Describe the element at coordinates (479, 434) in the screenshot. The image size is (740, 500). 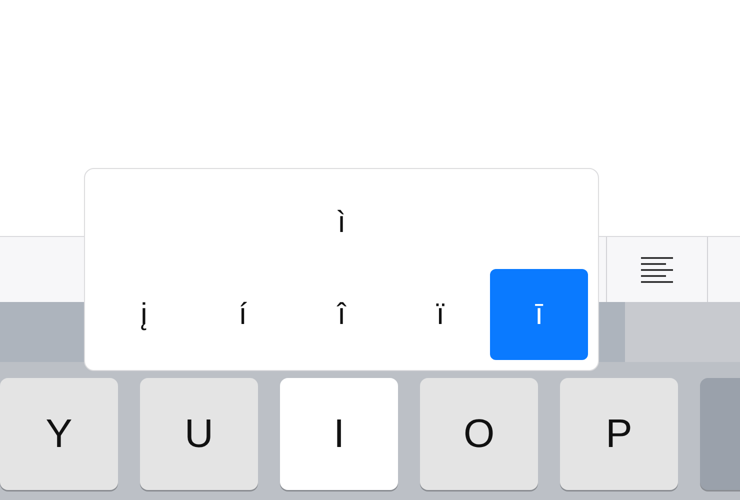
I see `keyboard-key: O` at that location.